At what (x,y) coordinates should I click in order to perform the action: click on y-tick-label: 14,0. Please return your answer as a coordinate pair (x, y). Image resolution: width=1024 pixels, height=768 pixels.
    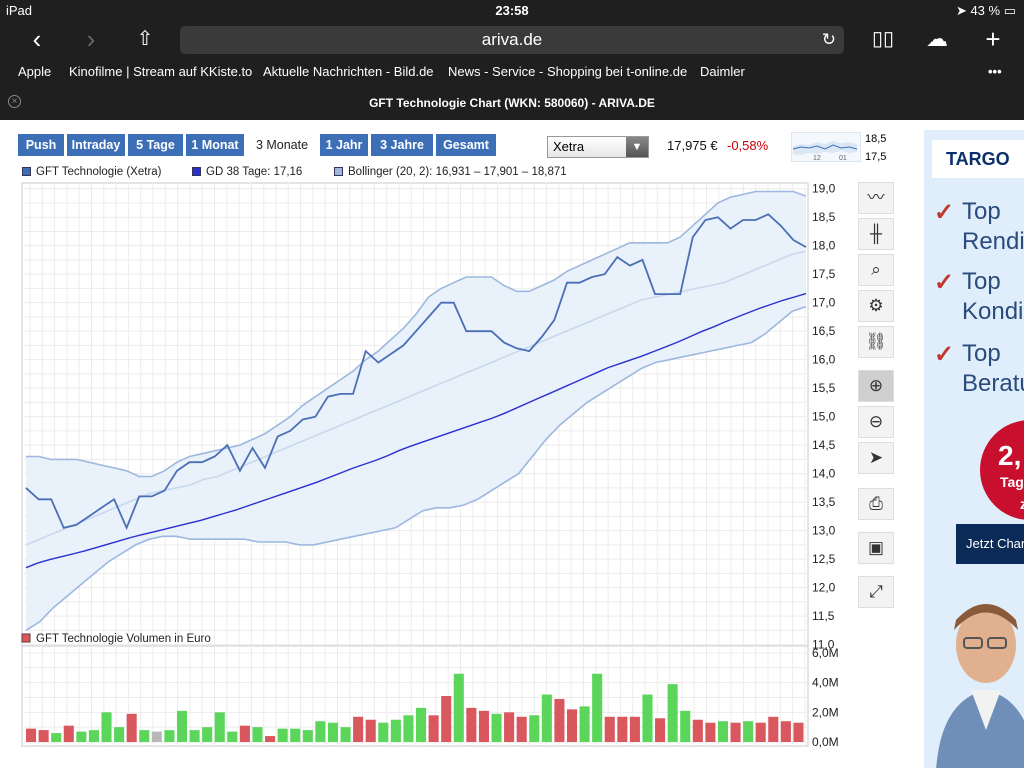
    Looking at the image, I should click on (824, 474).